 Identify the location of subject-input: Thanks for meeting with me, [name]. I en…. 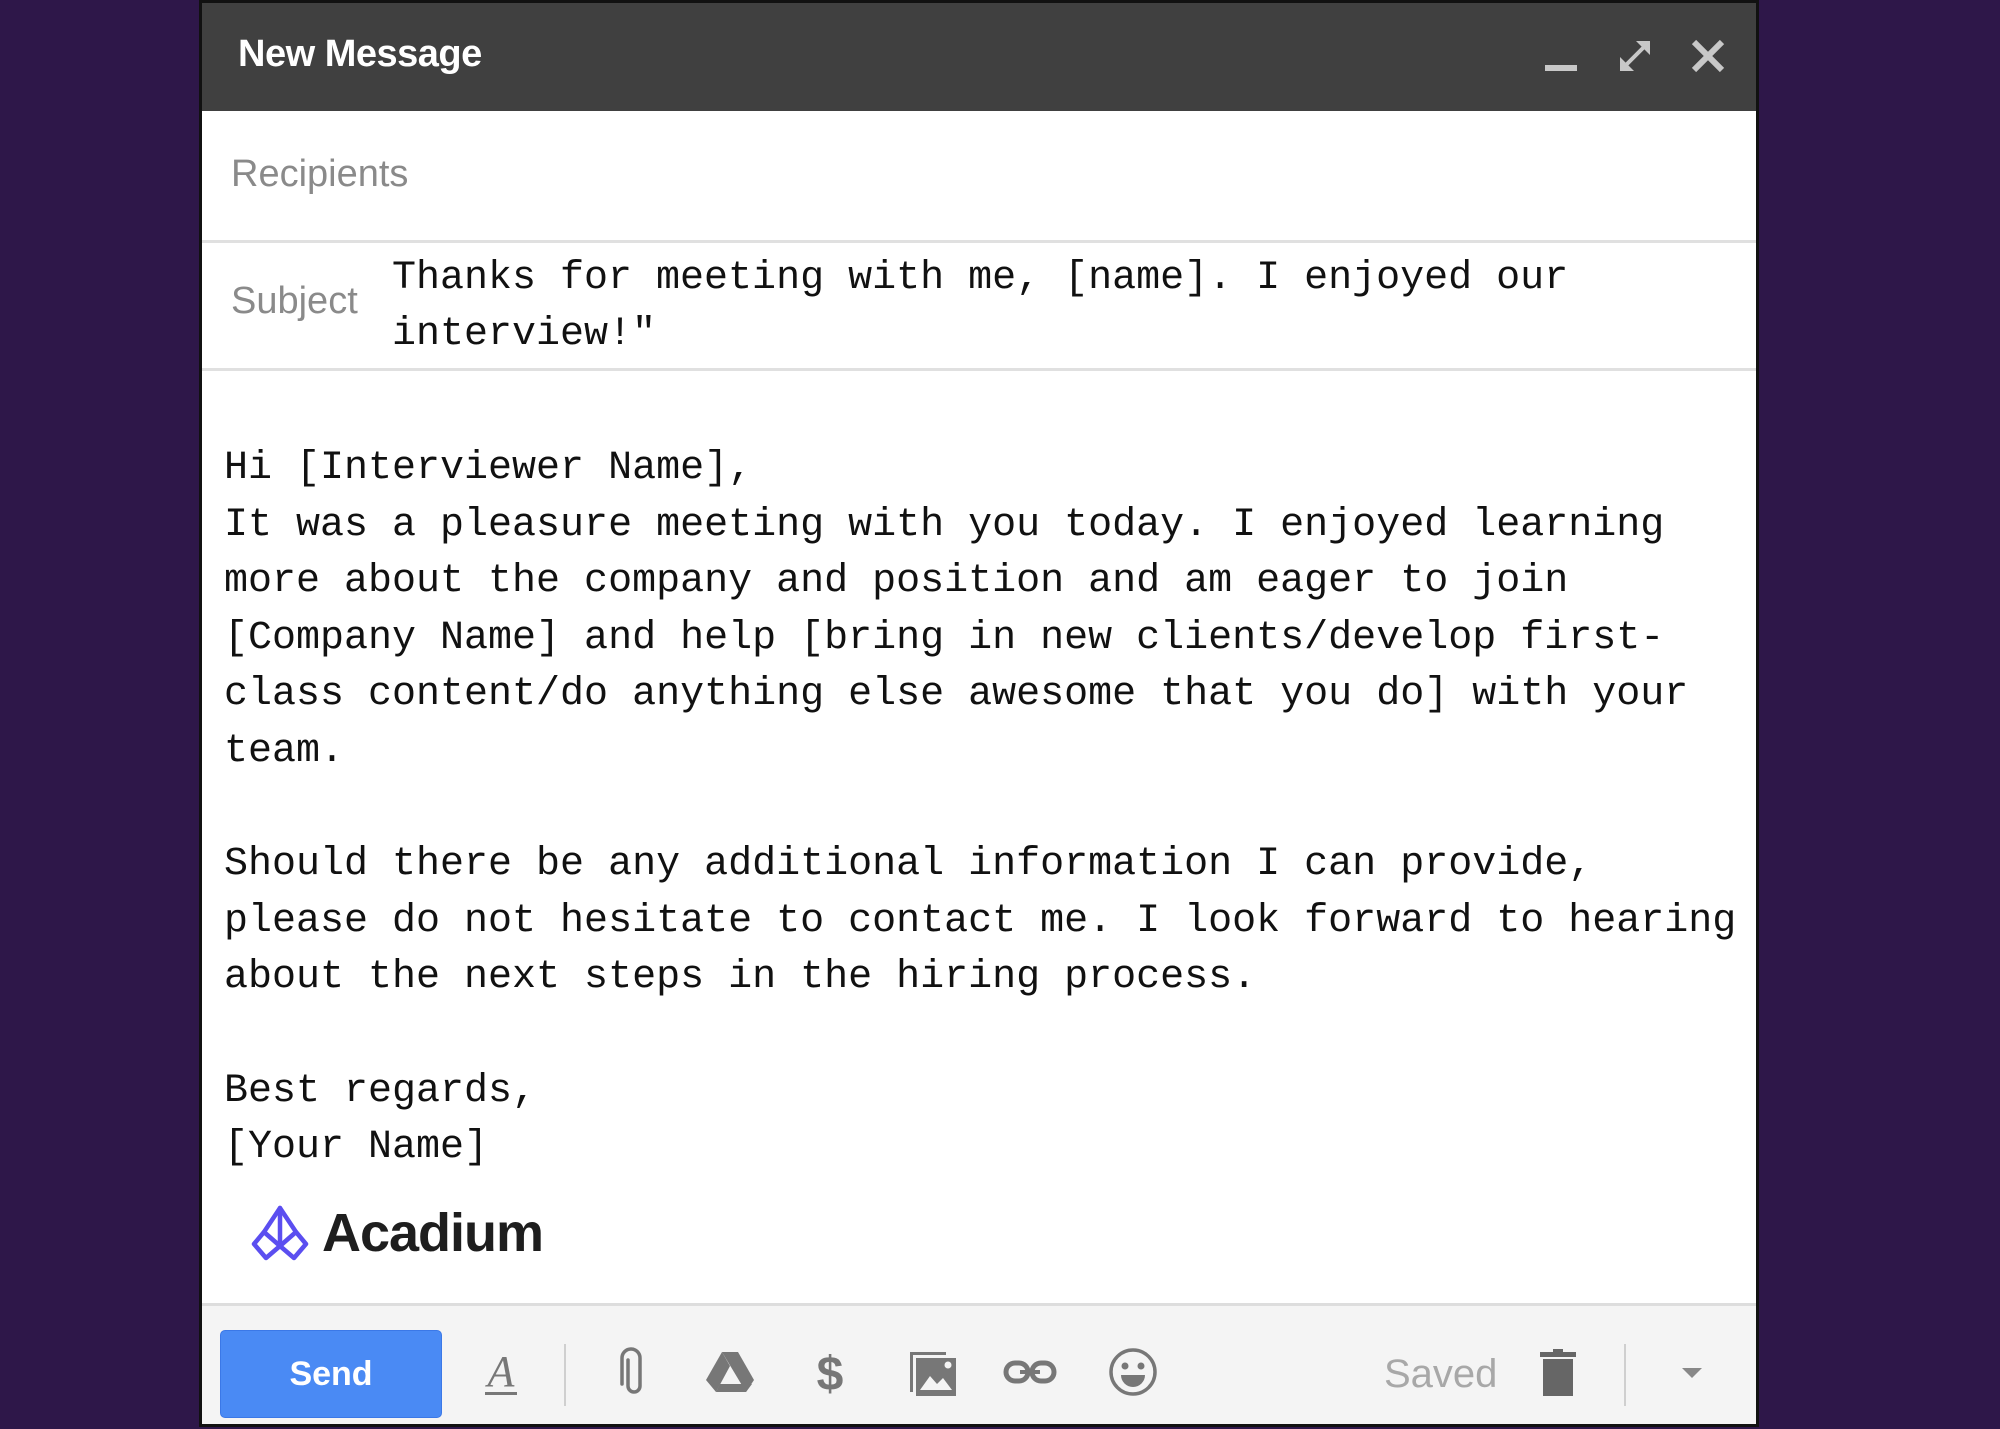
(1042, 307).